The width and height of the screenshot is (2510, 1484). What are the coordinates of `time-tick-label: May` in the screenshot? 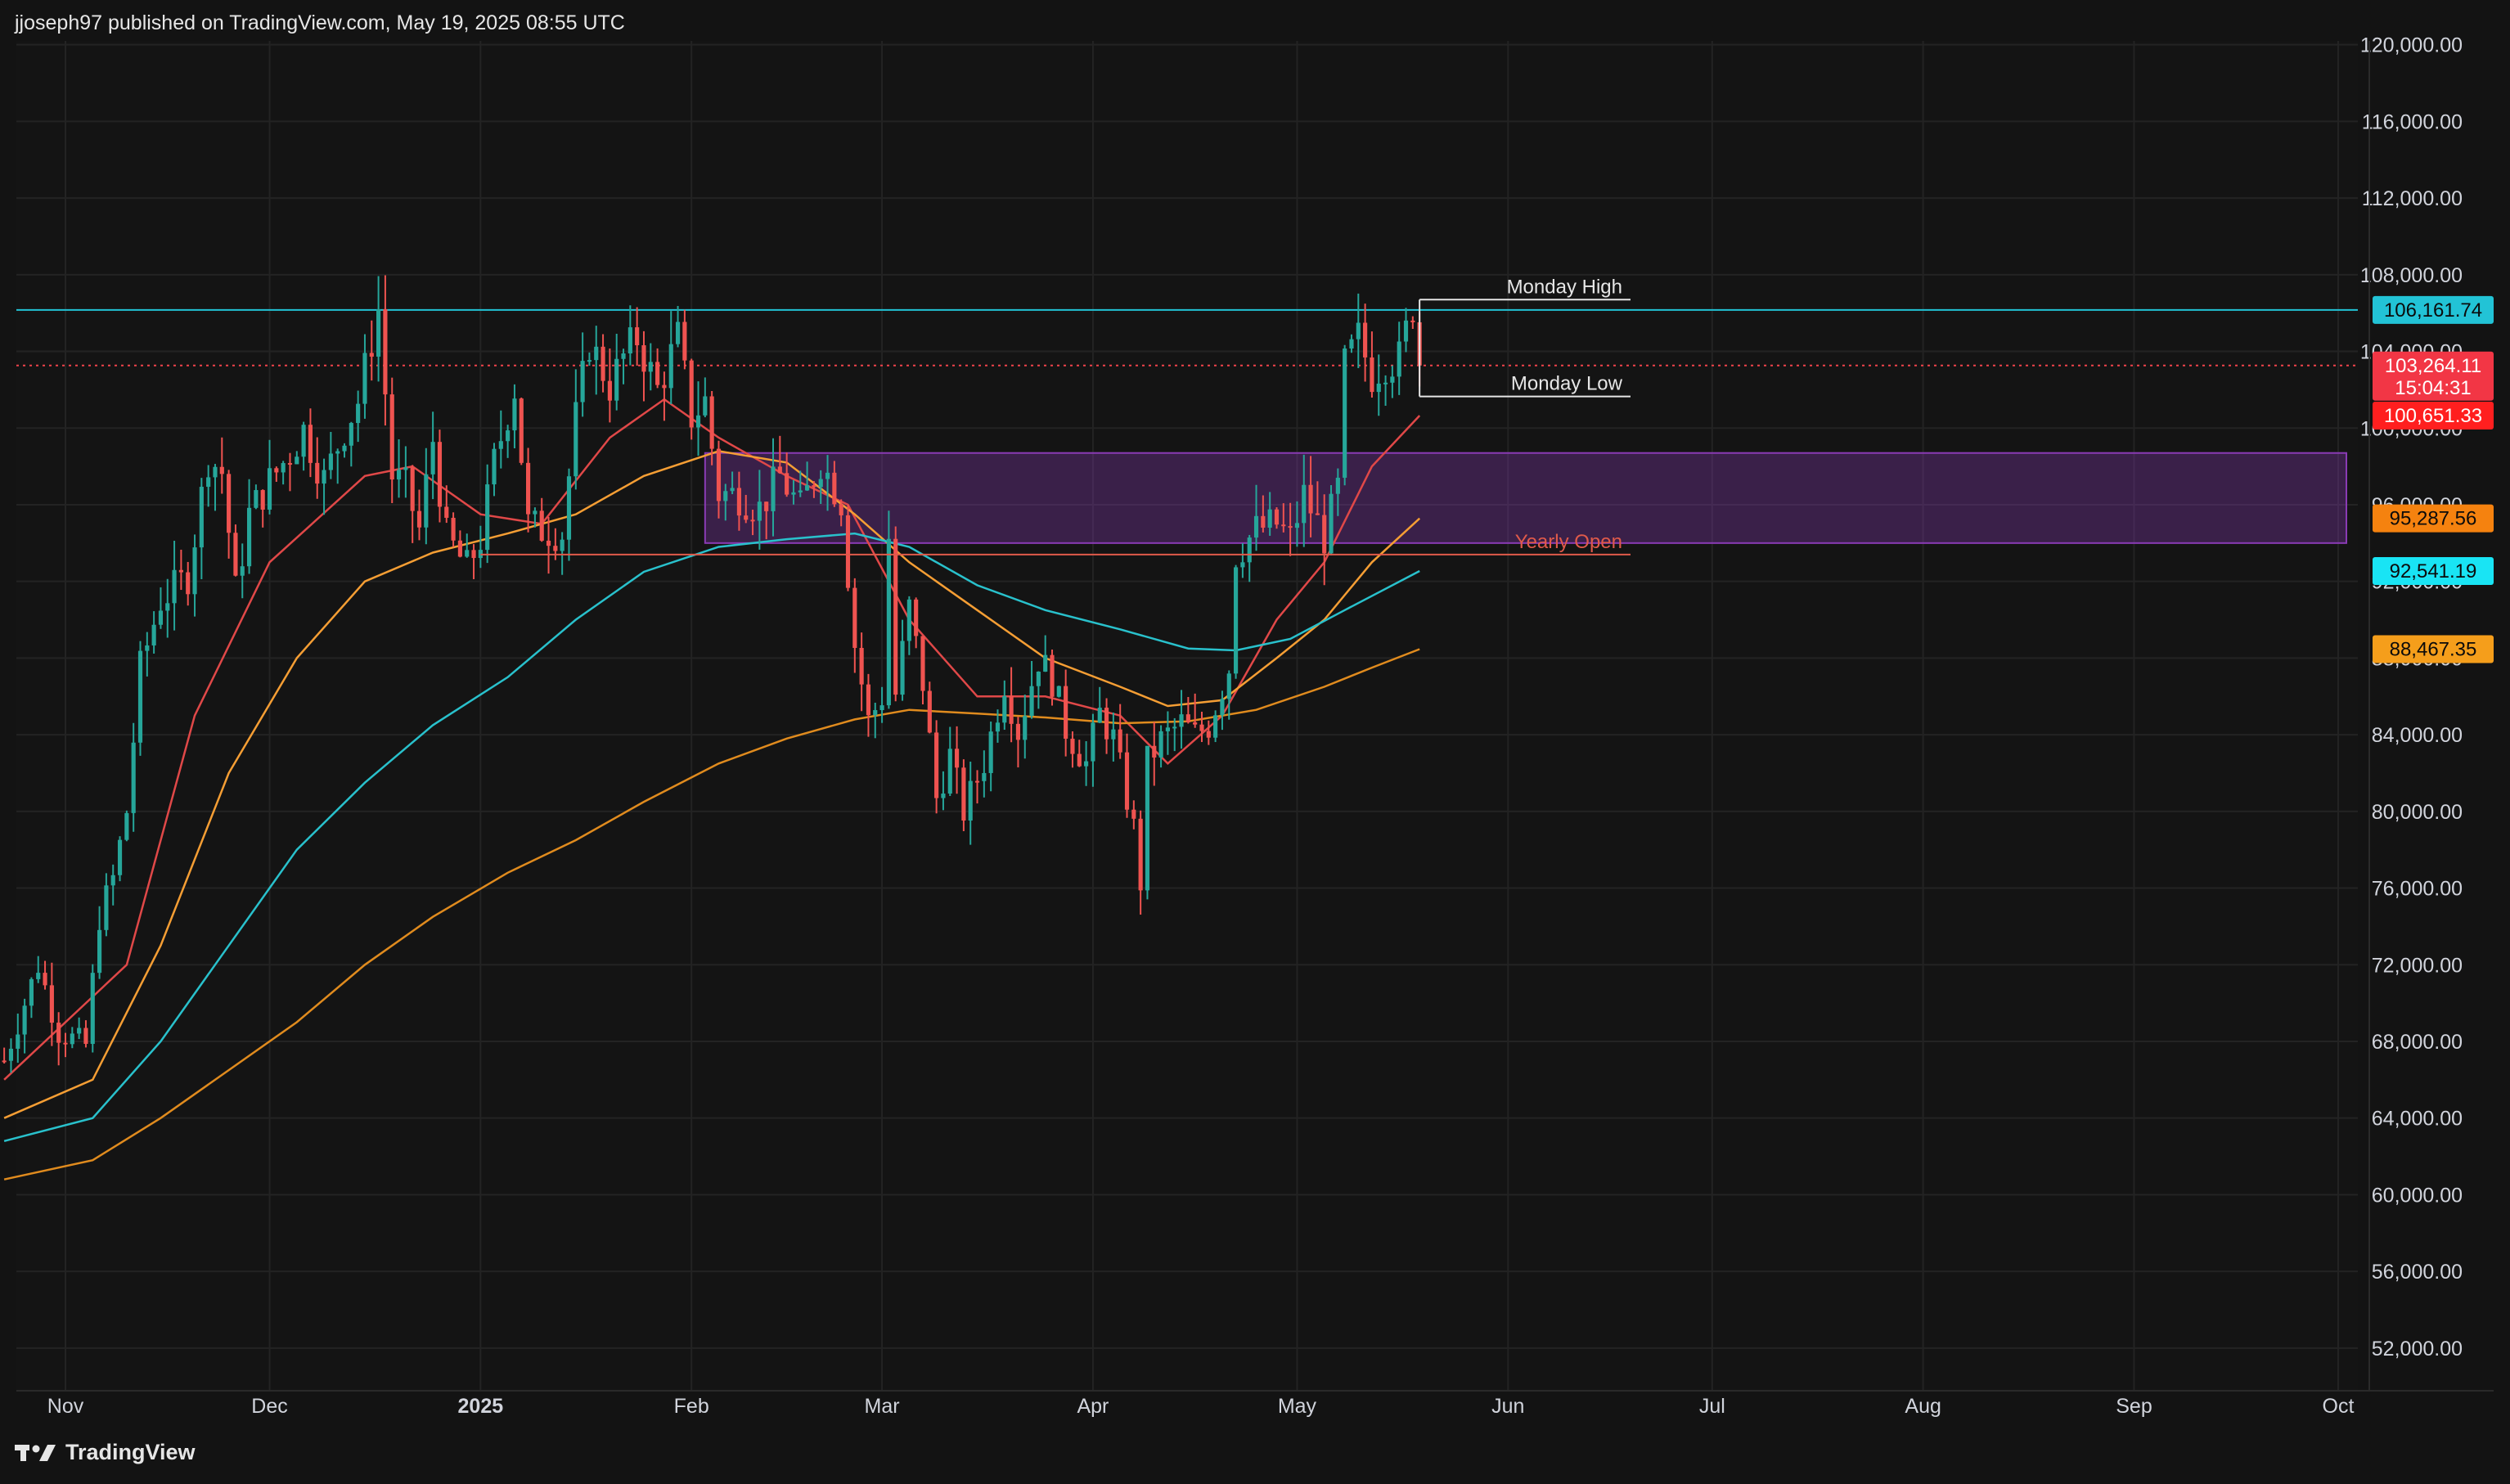 It's located at (1297, 1406).